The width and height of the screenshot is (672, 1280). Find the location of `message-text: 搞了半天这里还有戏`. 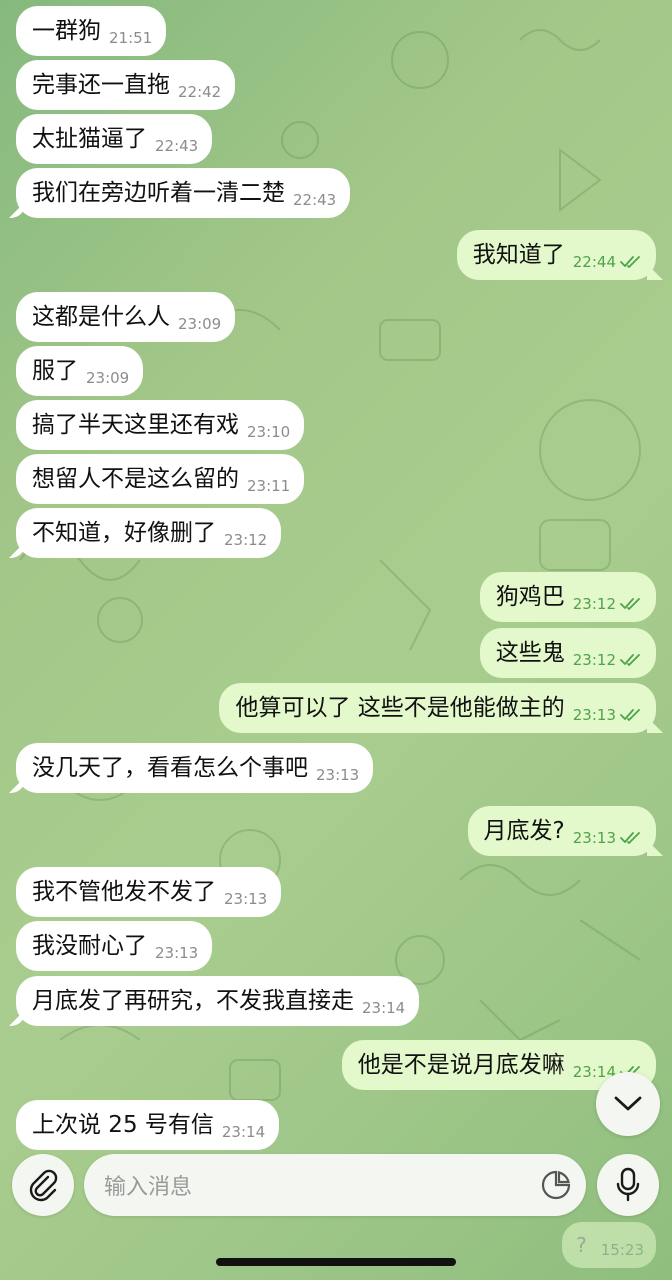

message-text: 搞了半天这里还有戏 is located at coordinates (135, 424).